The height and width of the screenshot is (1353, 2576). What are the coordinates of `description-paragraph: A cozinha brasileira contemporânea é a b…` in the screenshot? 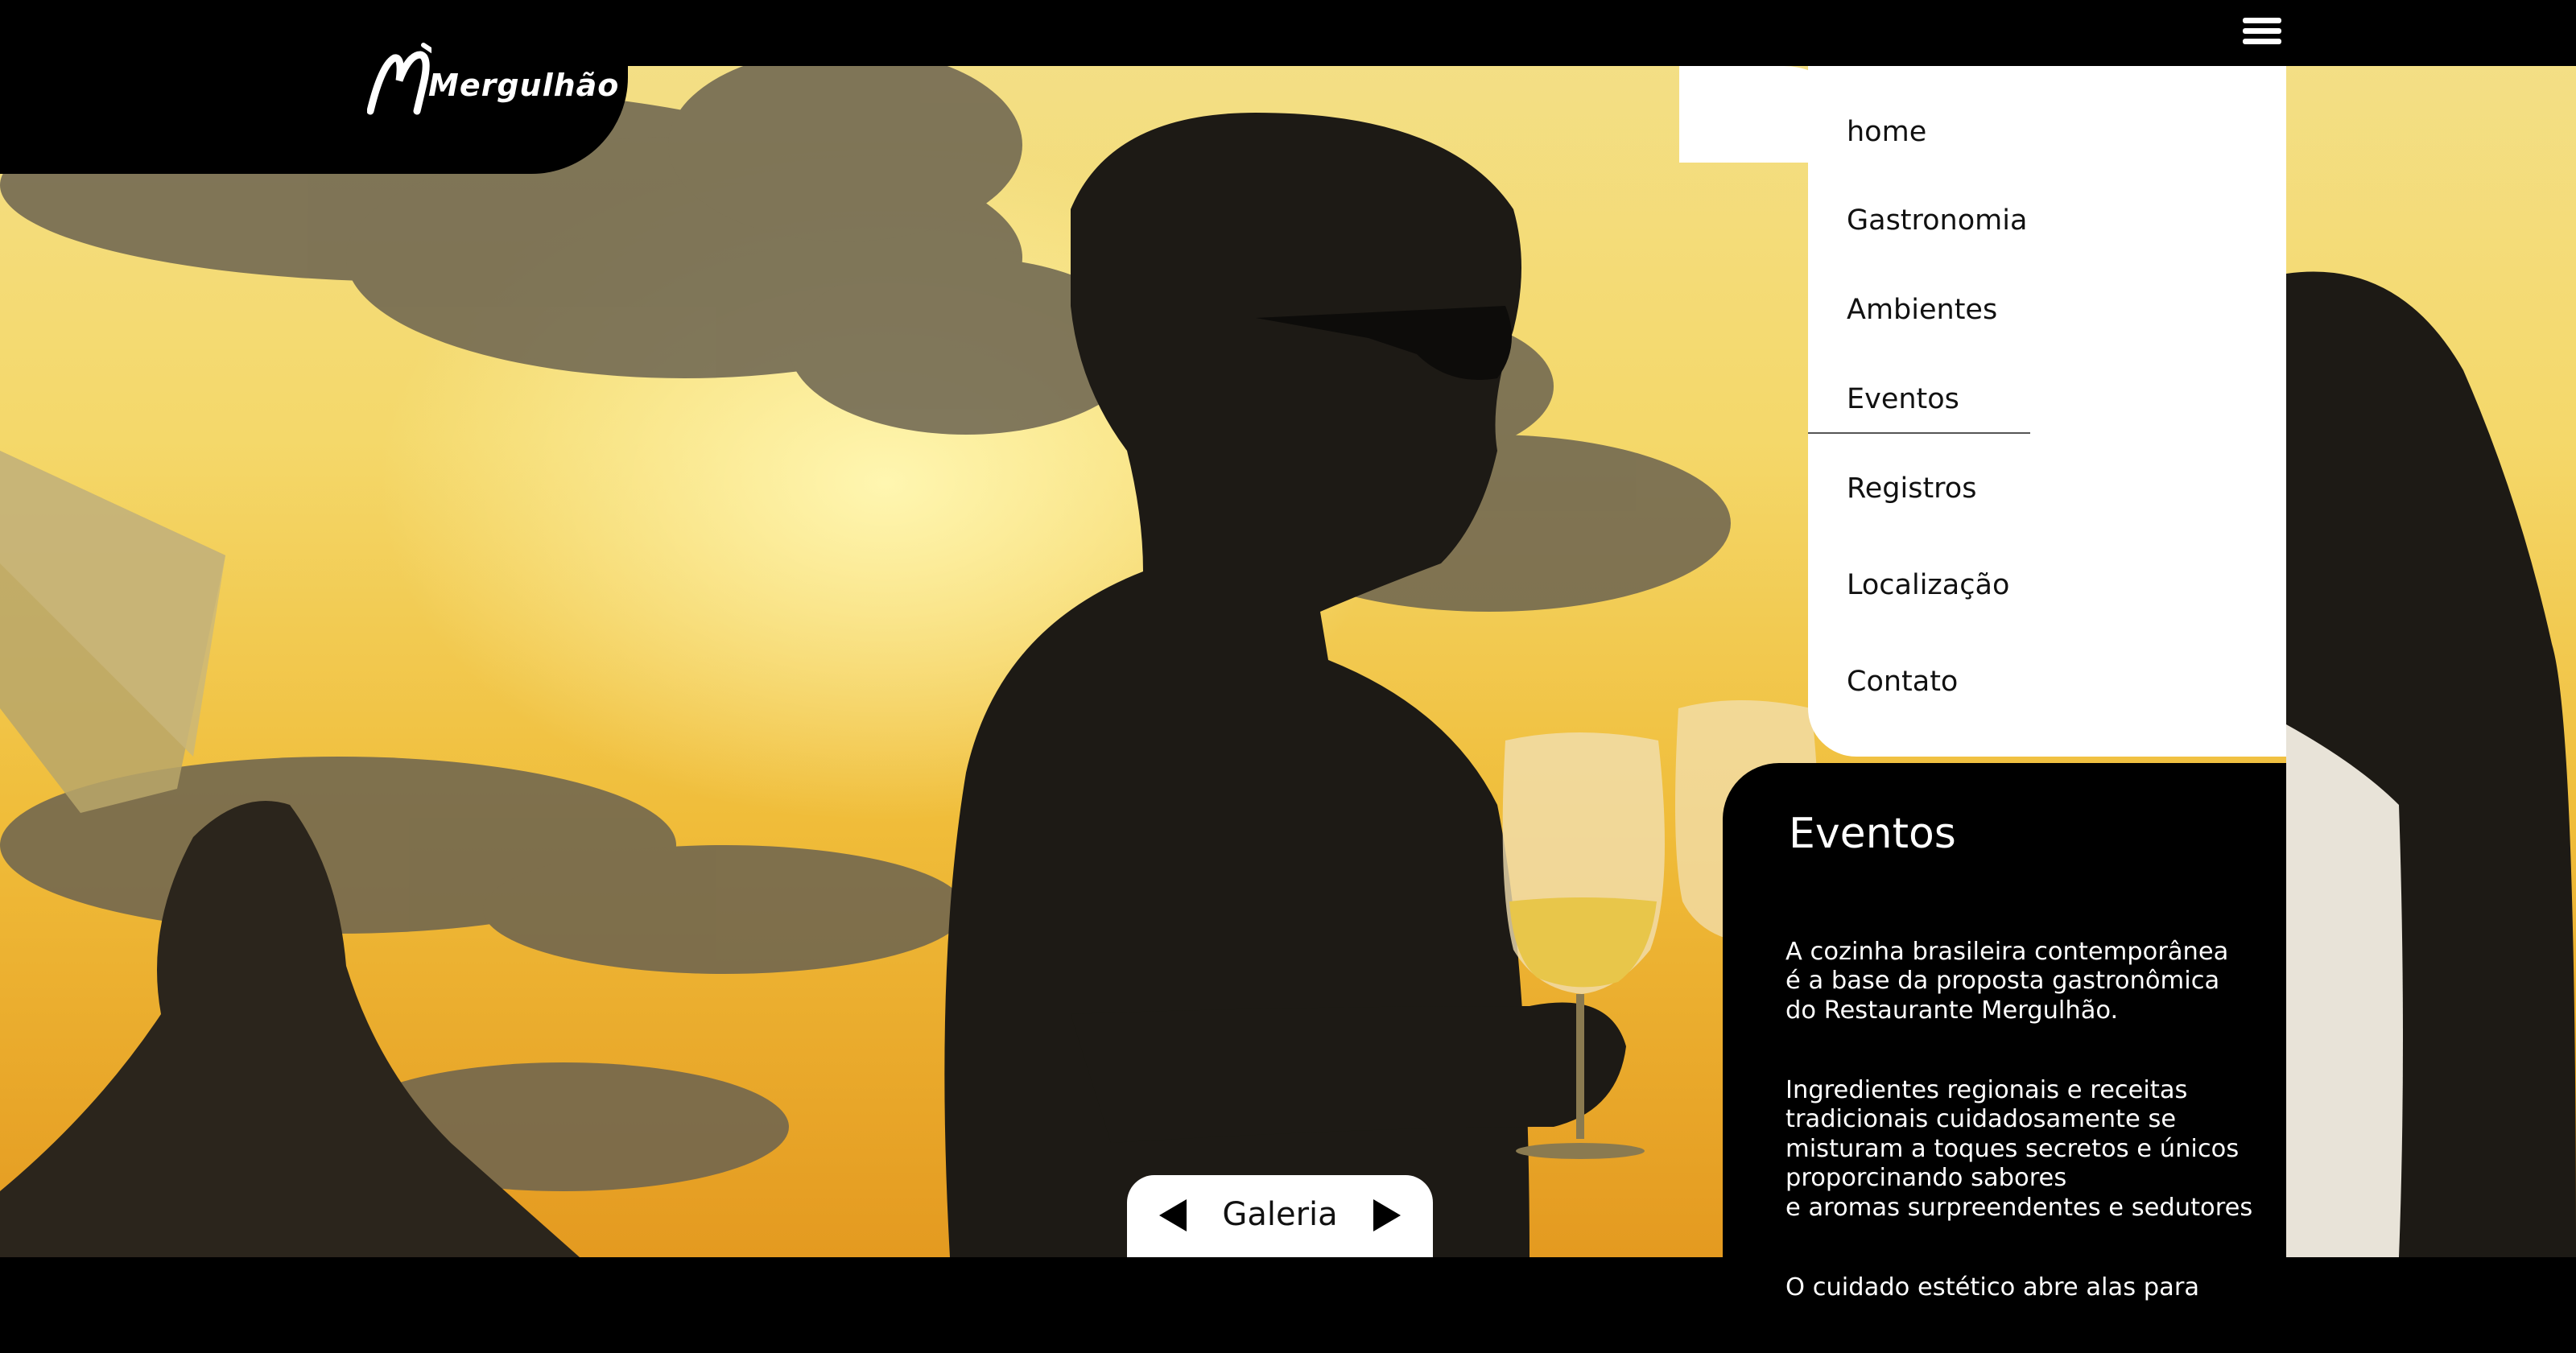 It's located at (2007, 981).